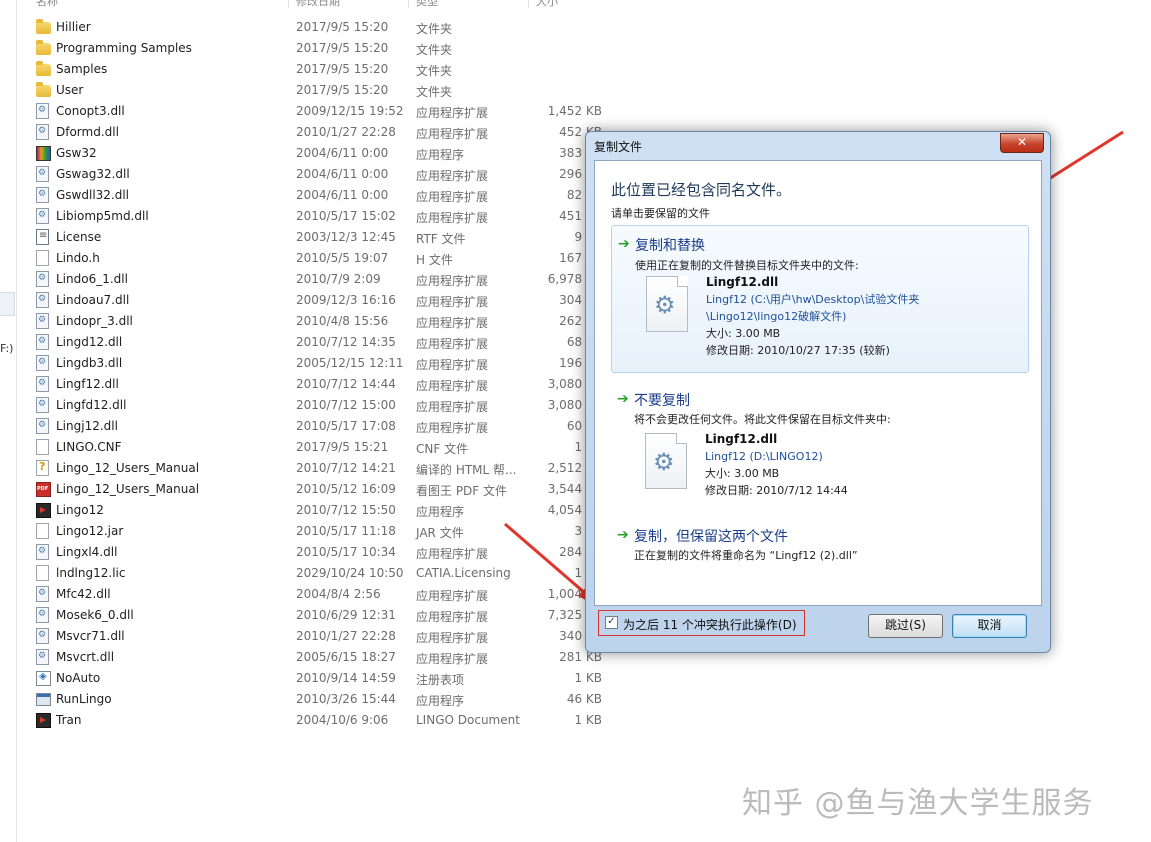 The width and height of the screenshot is (1151, 842). I want to click on column-header-date: 修改日期, so click(318, 4).